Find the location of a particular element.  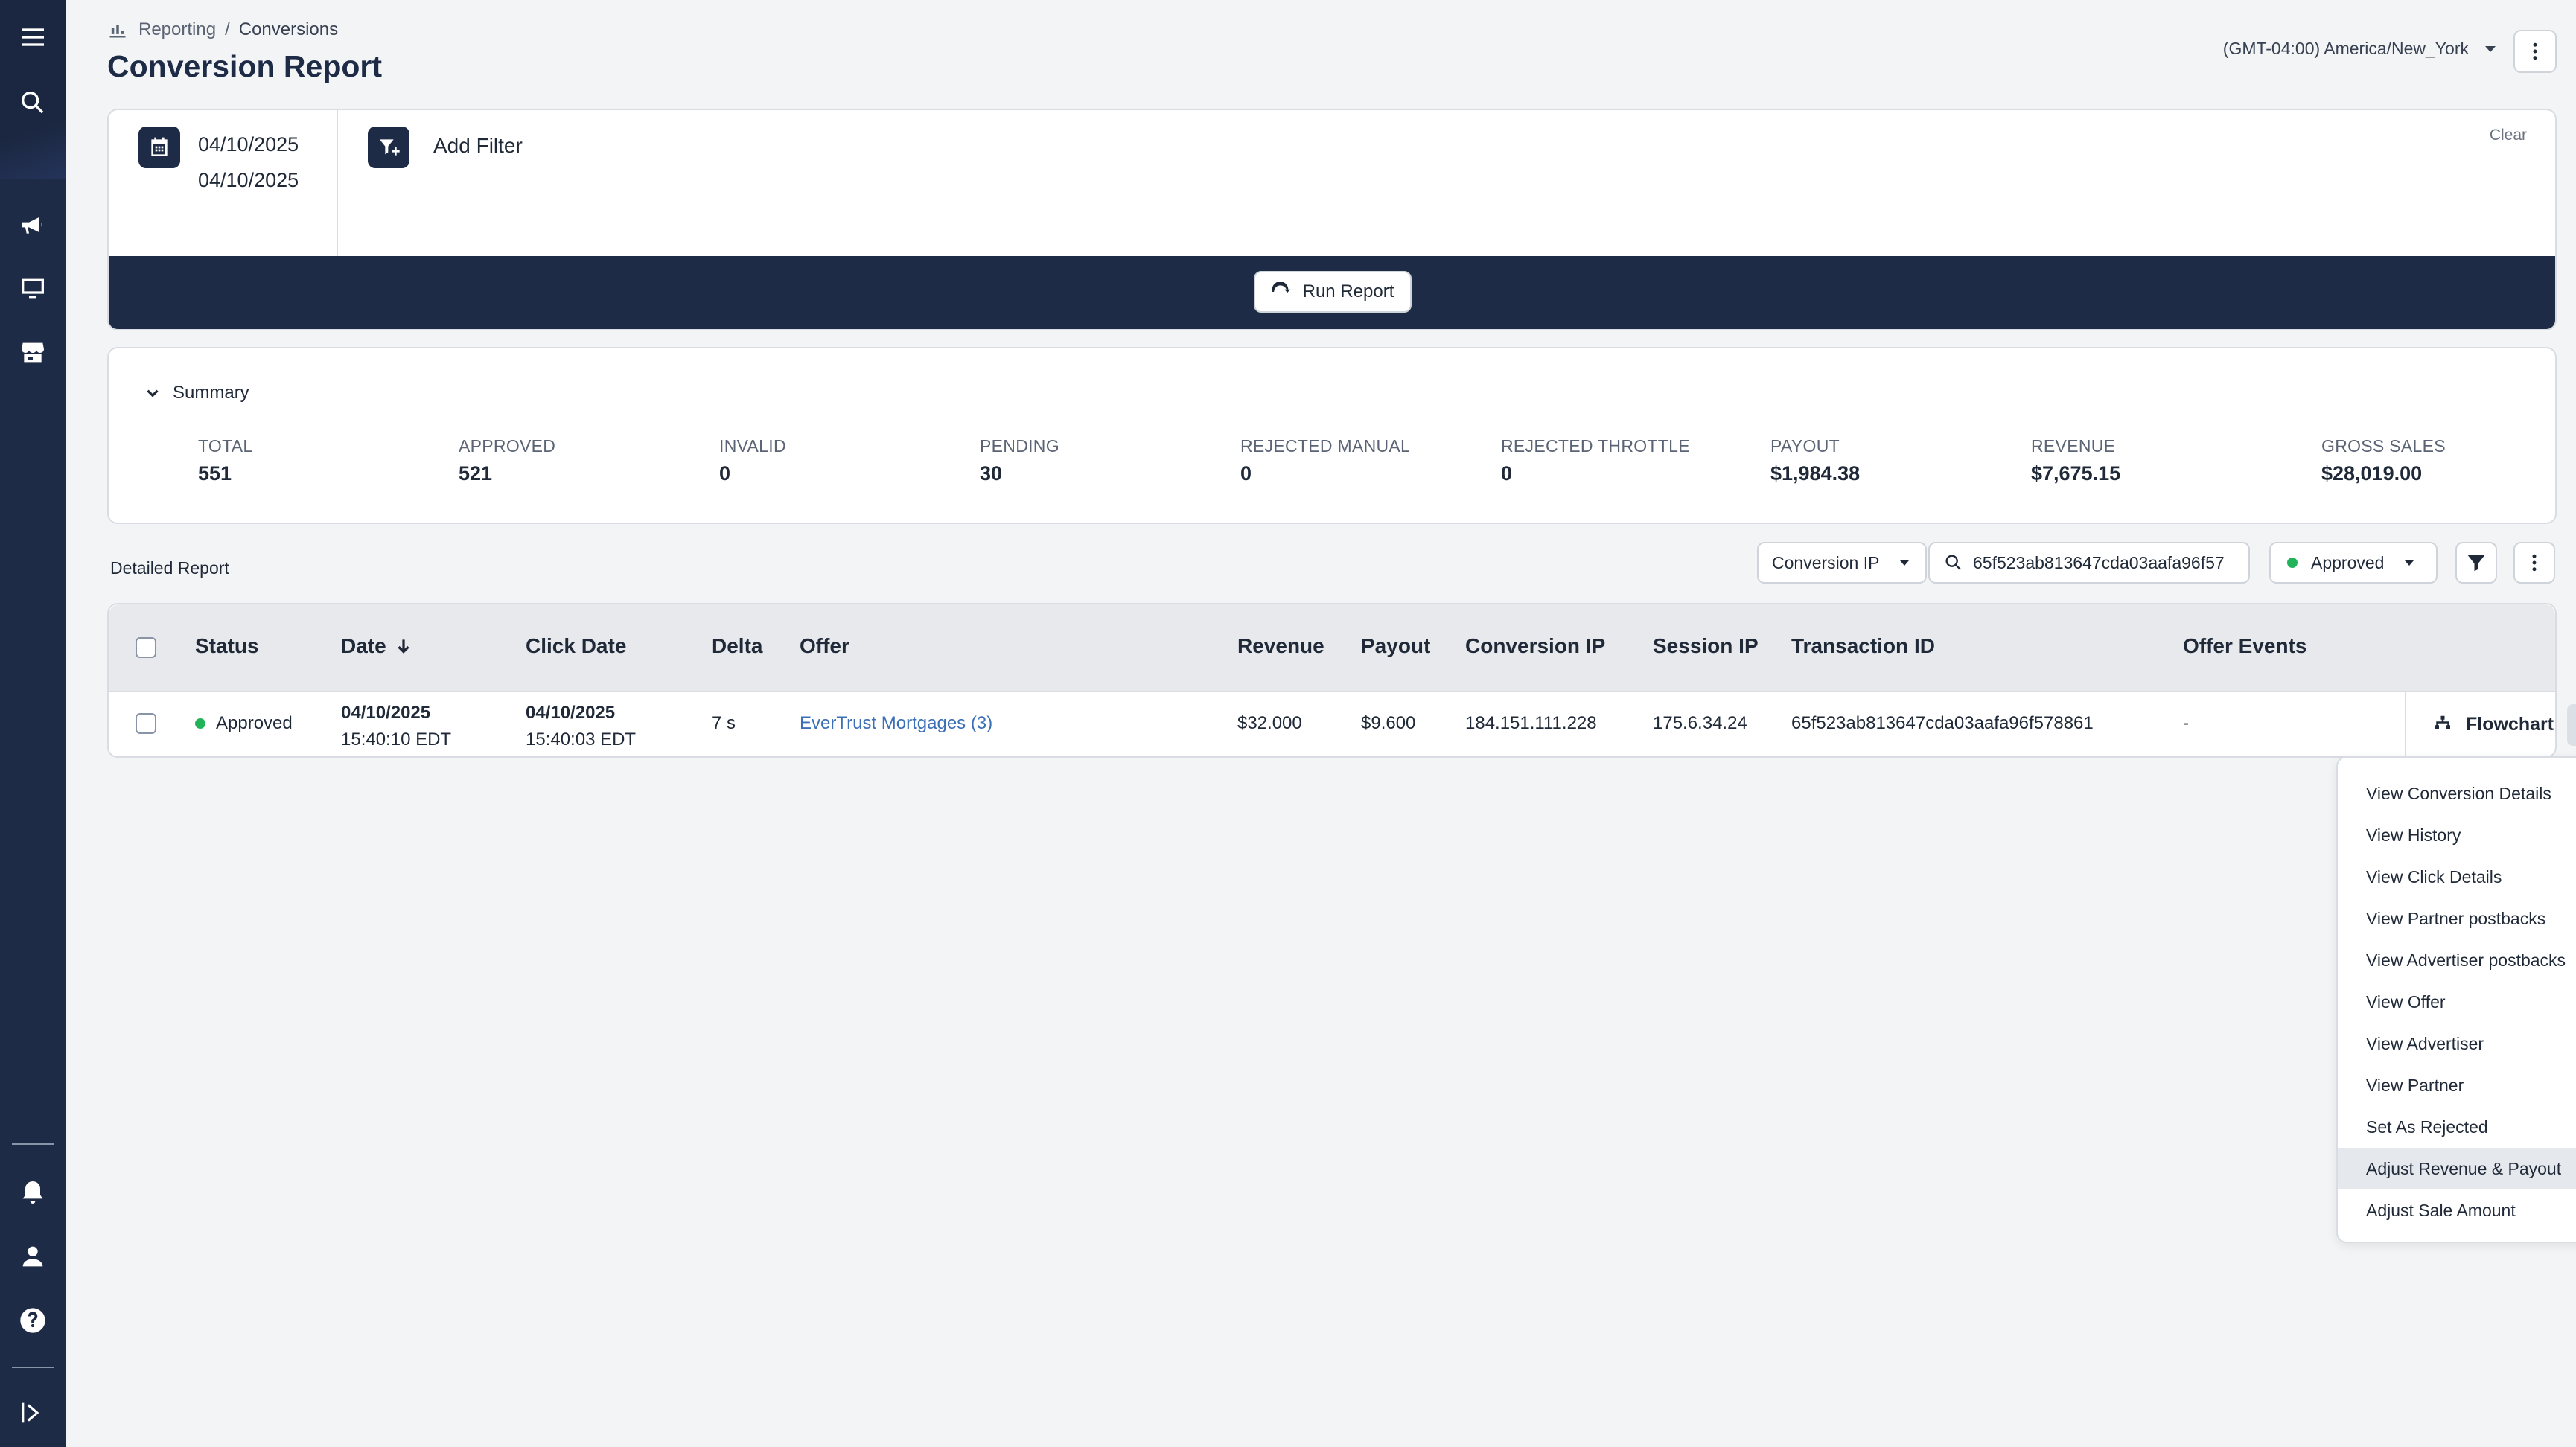

metric-total: TOTAL 551 is located at coordinates (225, 460).